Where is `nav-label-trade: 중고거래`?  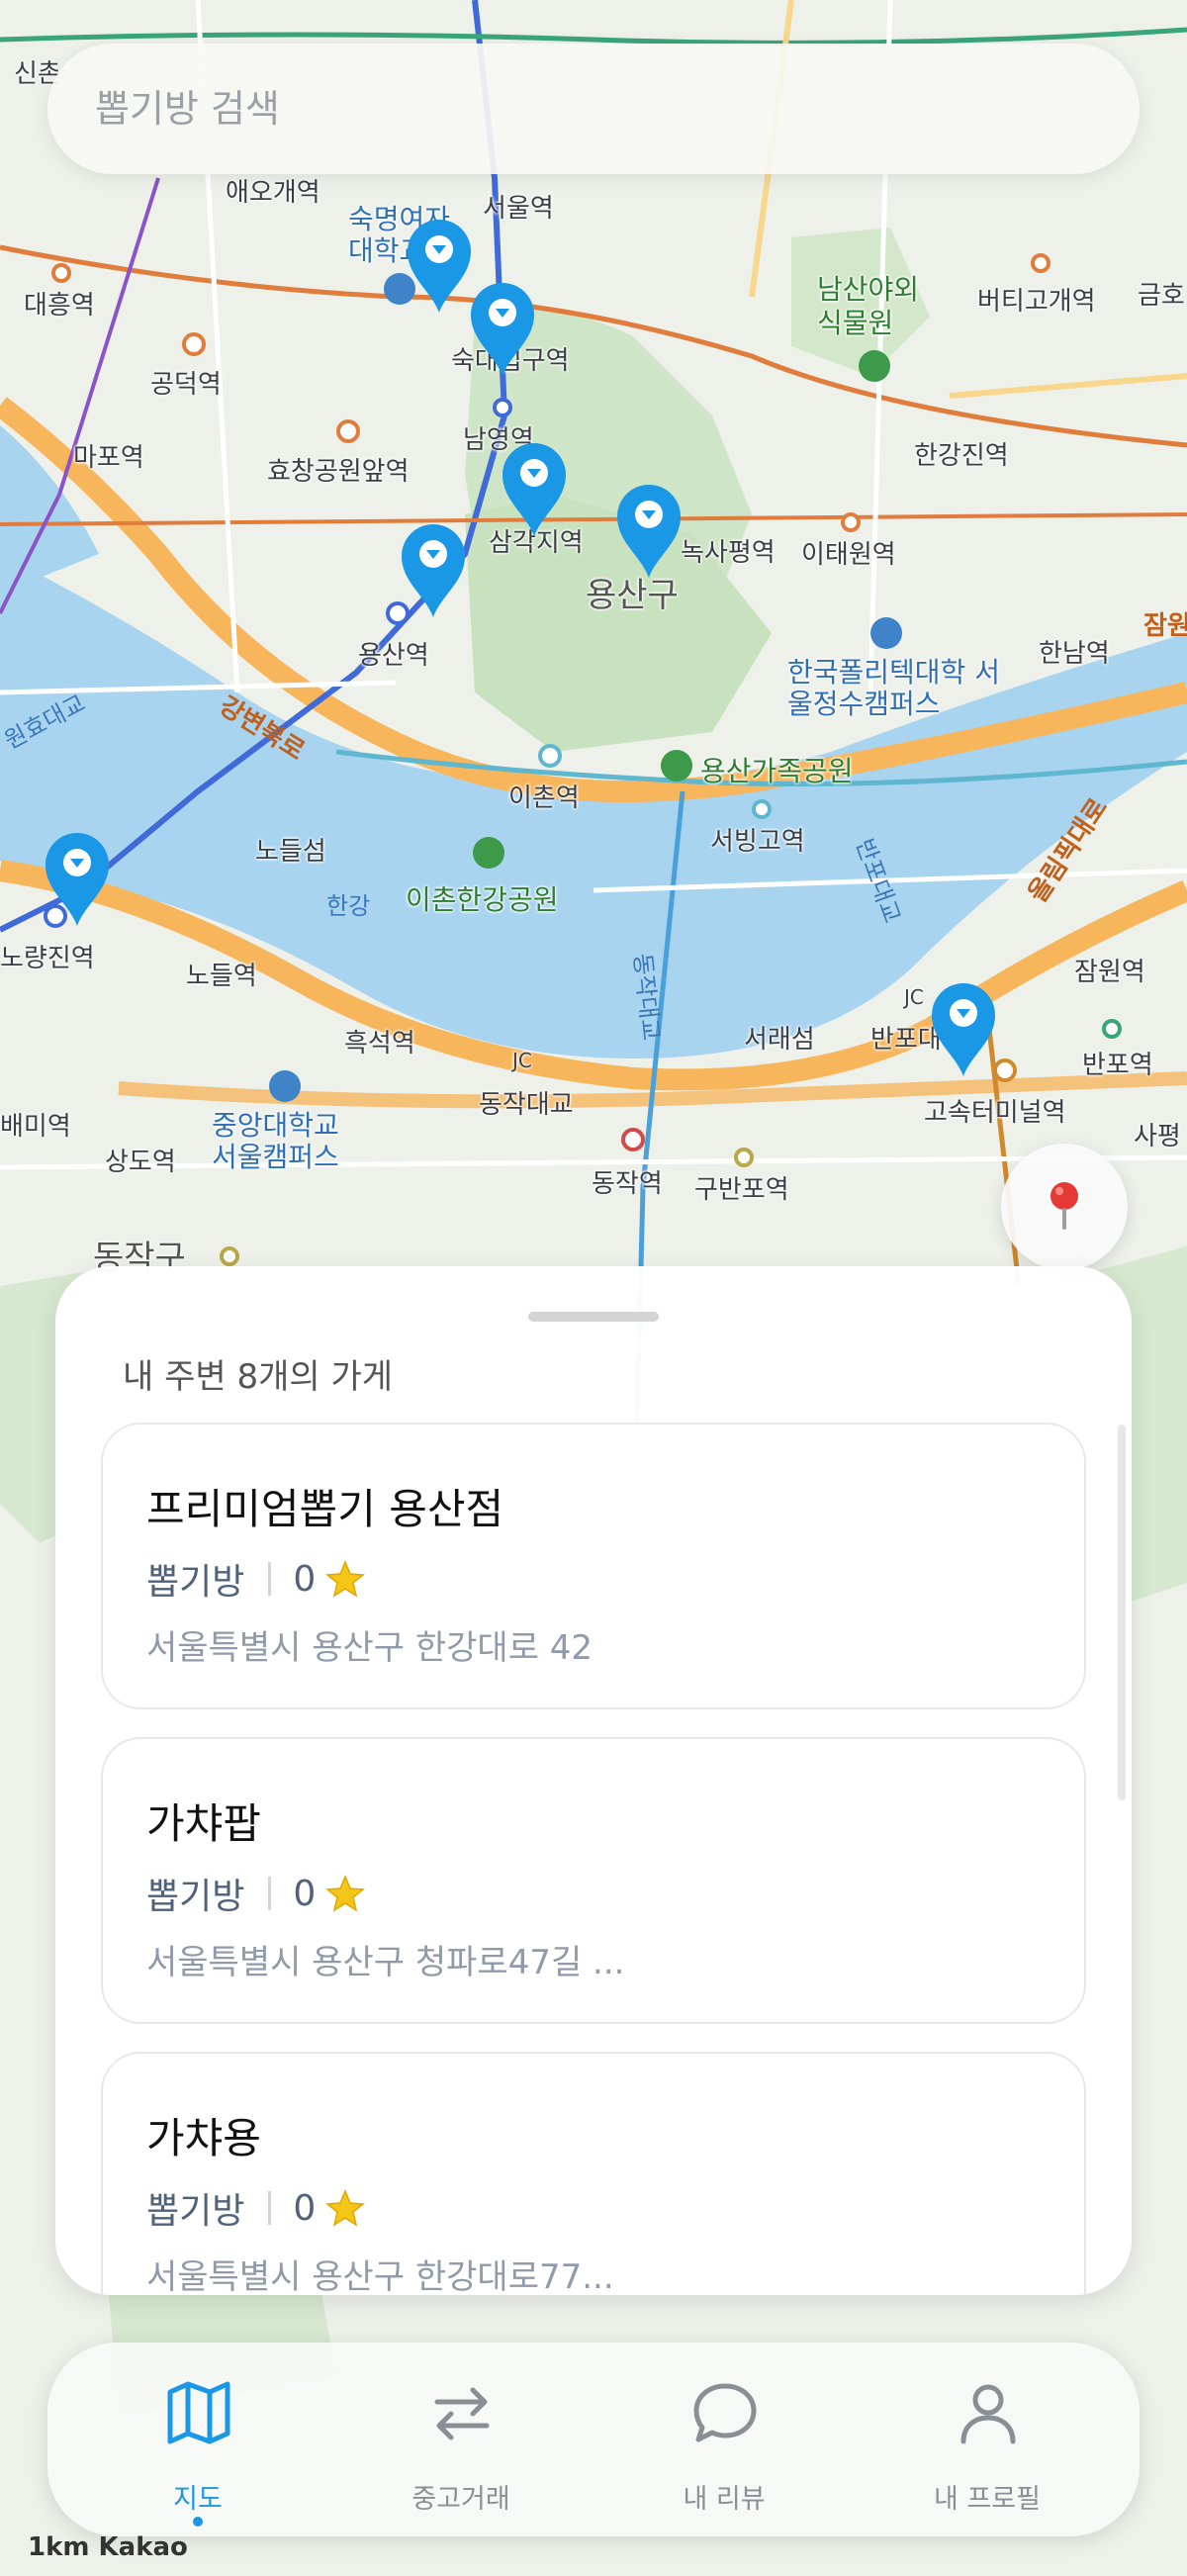
nav-label-trade: 중고거래 is located at coordinates (460, 2499).